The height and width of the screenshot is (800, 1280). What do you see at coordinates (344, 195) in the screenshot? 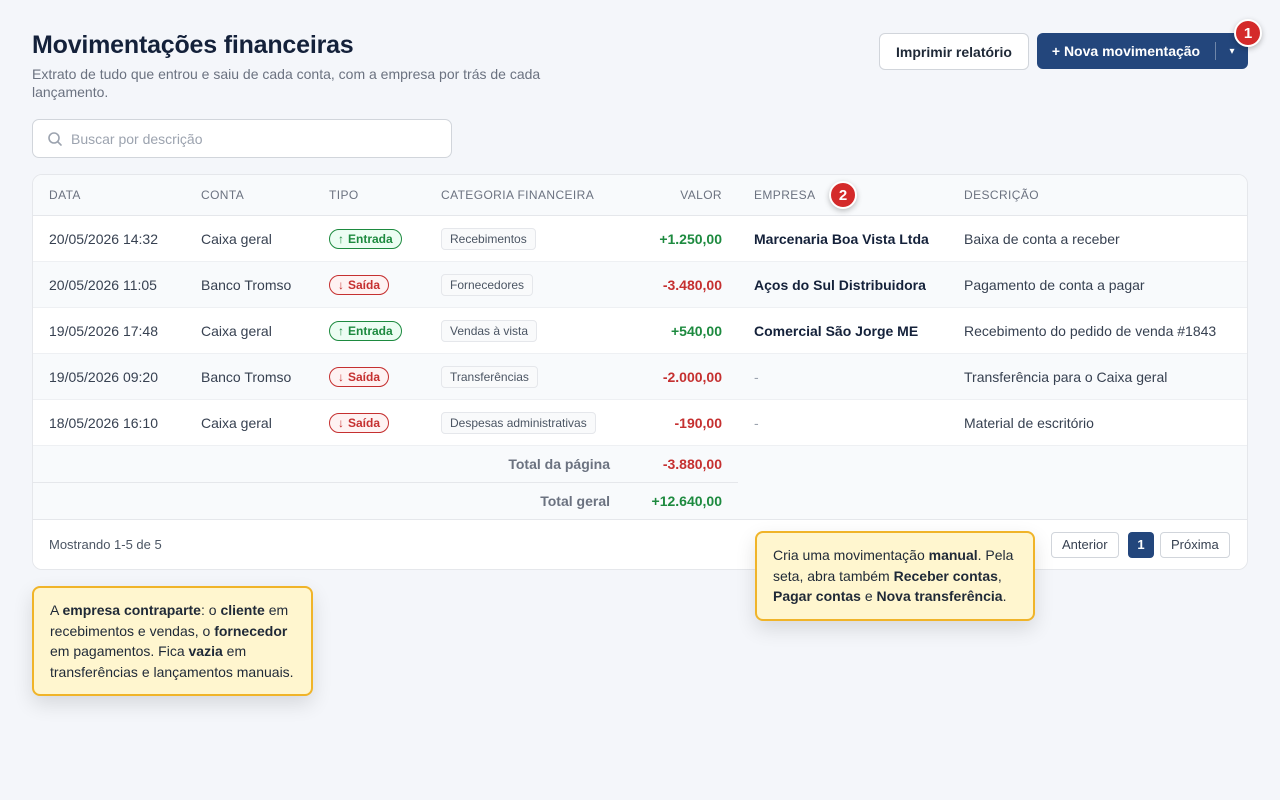
I see `column-header-tipo: TIPO` at bounding box center [344, 195].